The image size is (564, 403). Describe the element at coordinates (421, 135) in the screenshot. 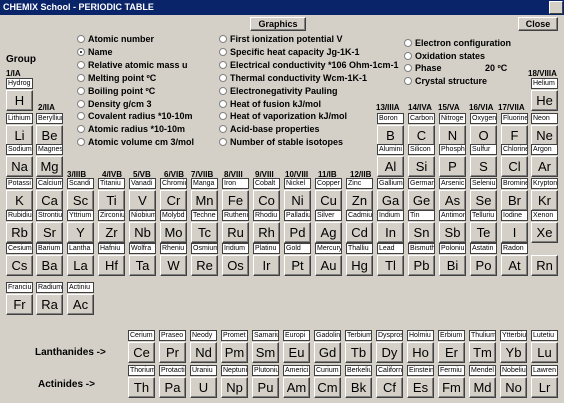

I see `element-symbol-button: C` at that location.